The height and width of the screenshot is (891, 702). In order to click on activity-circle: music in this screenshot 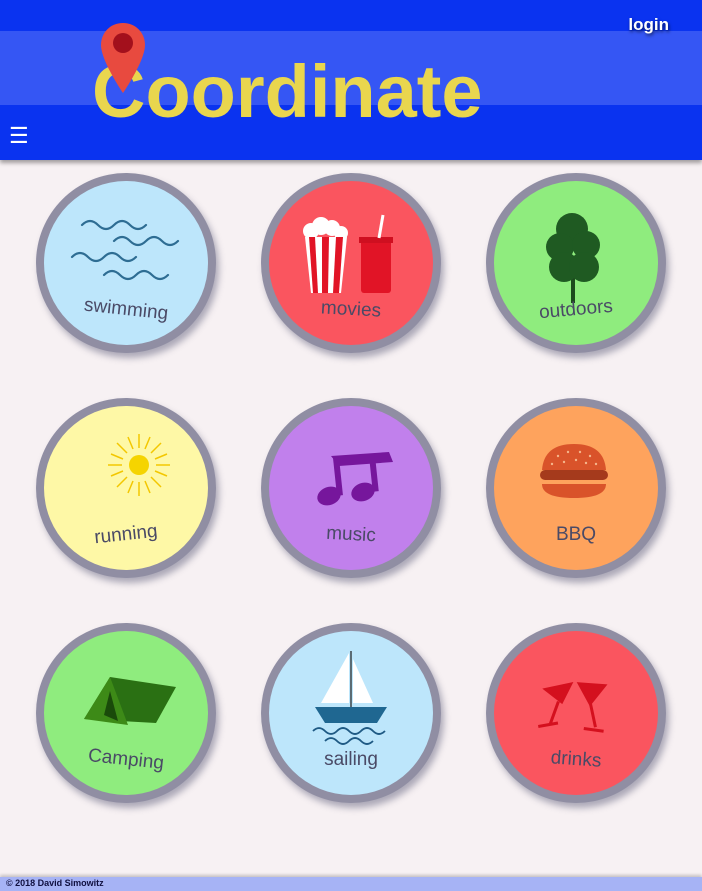, I will do `click(351, 488)`.